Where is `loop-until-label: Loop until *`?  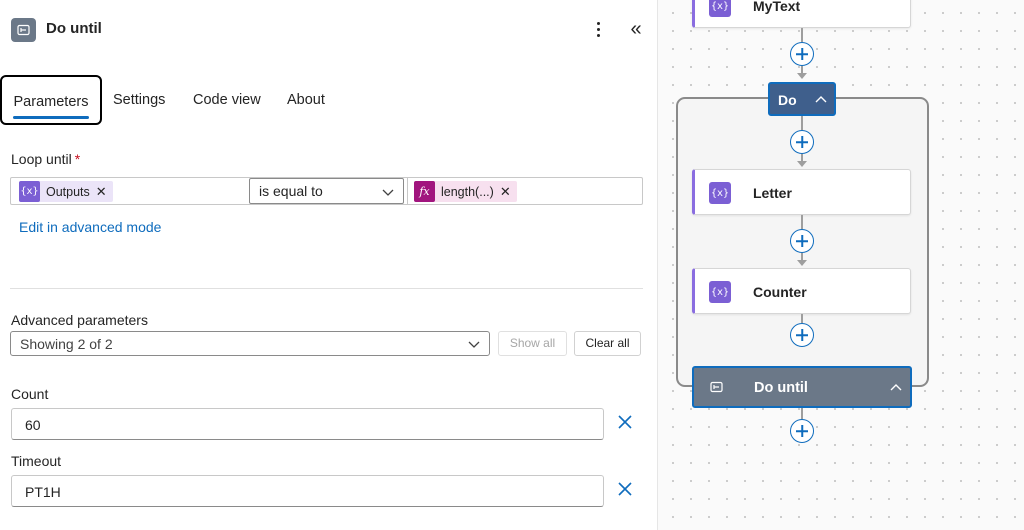
loop-until-label: Loop until * is located at coordinates (45, 159).